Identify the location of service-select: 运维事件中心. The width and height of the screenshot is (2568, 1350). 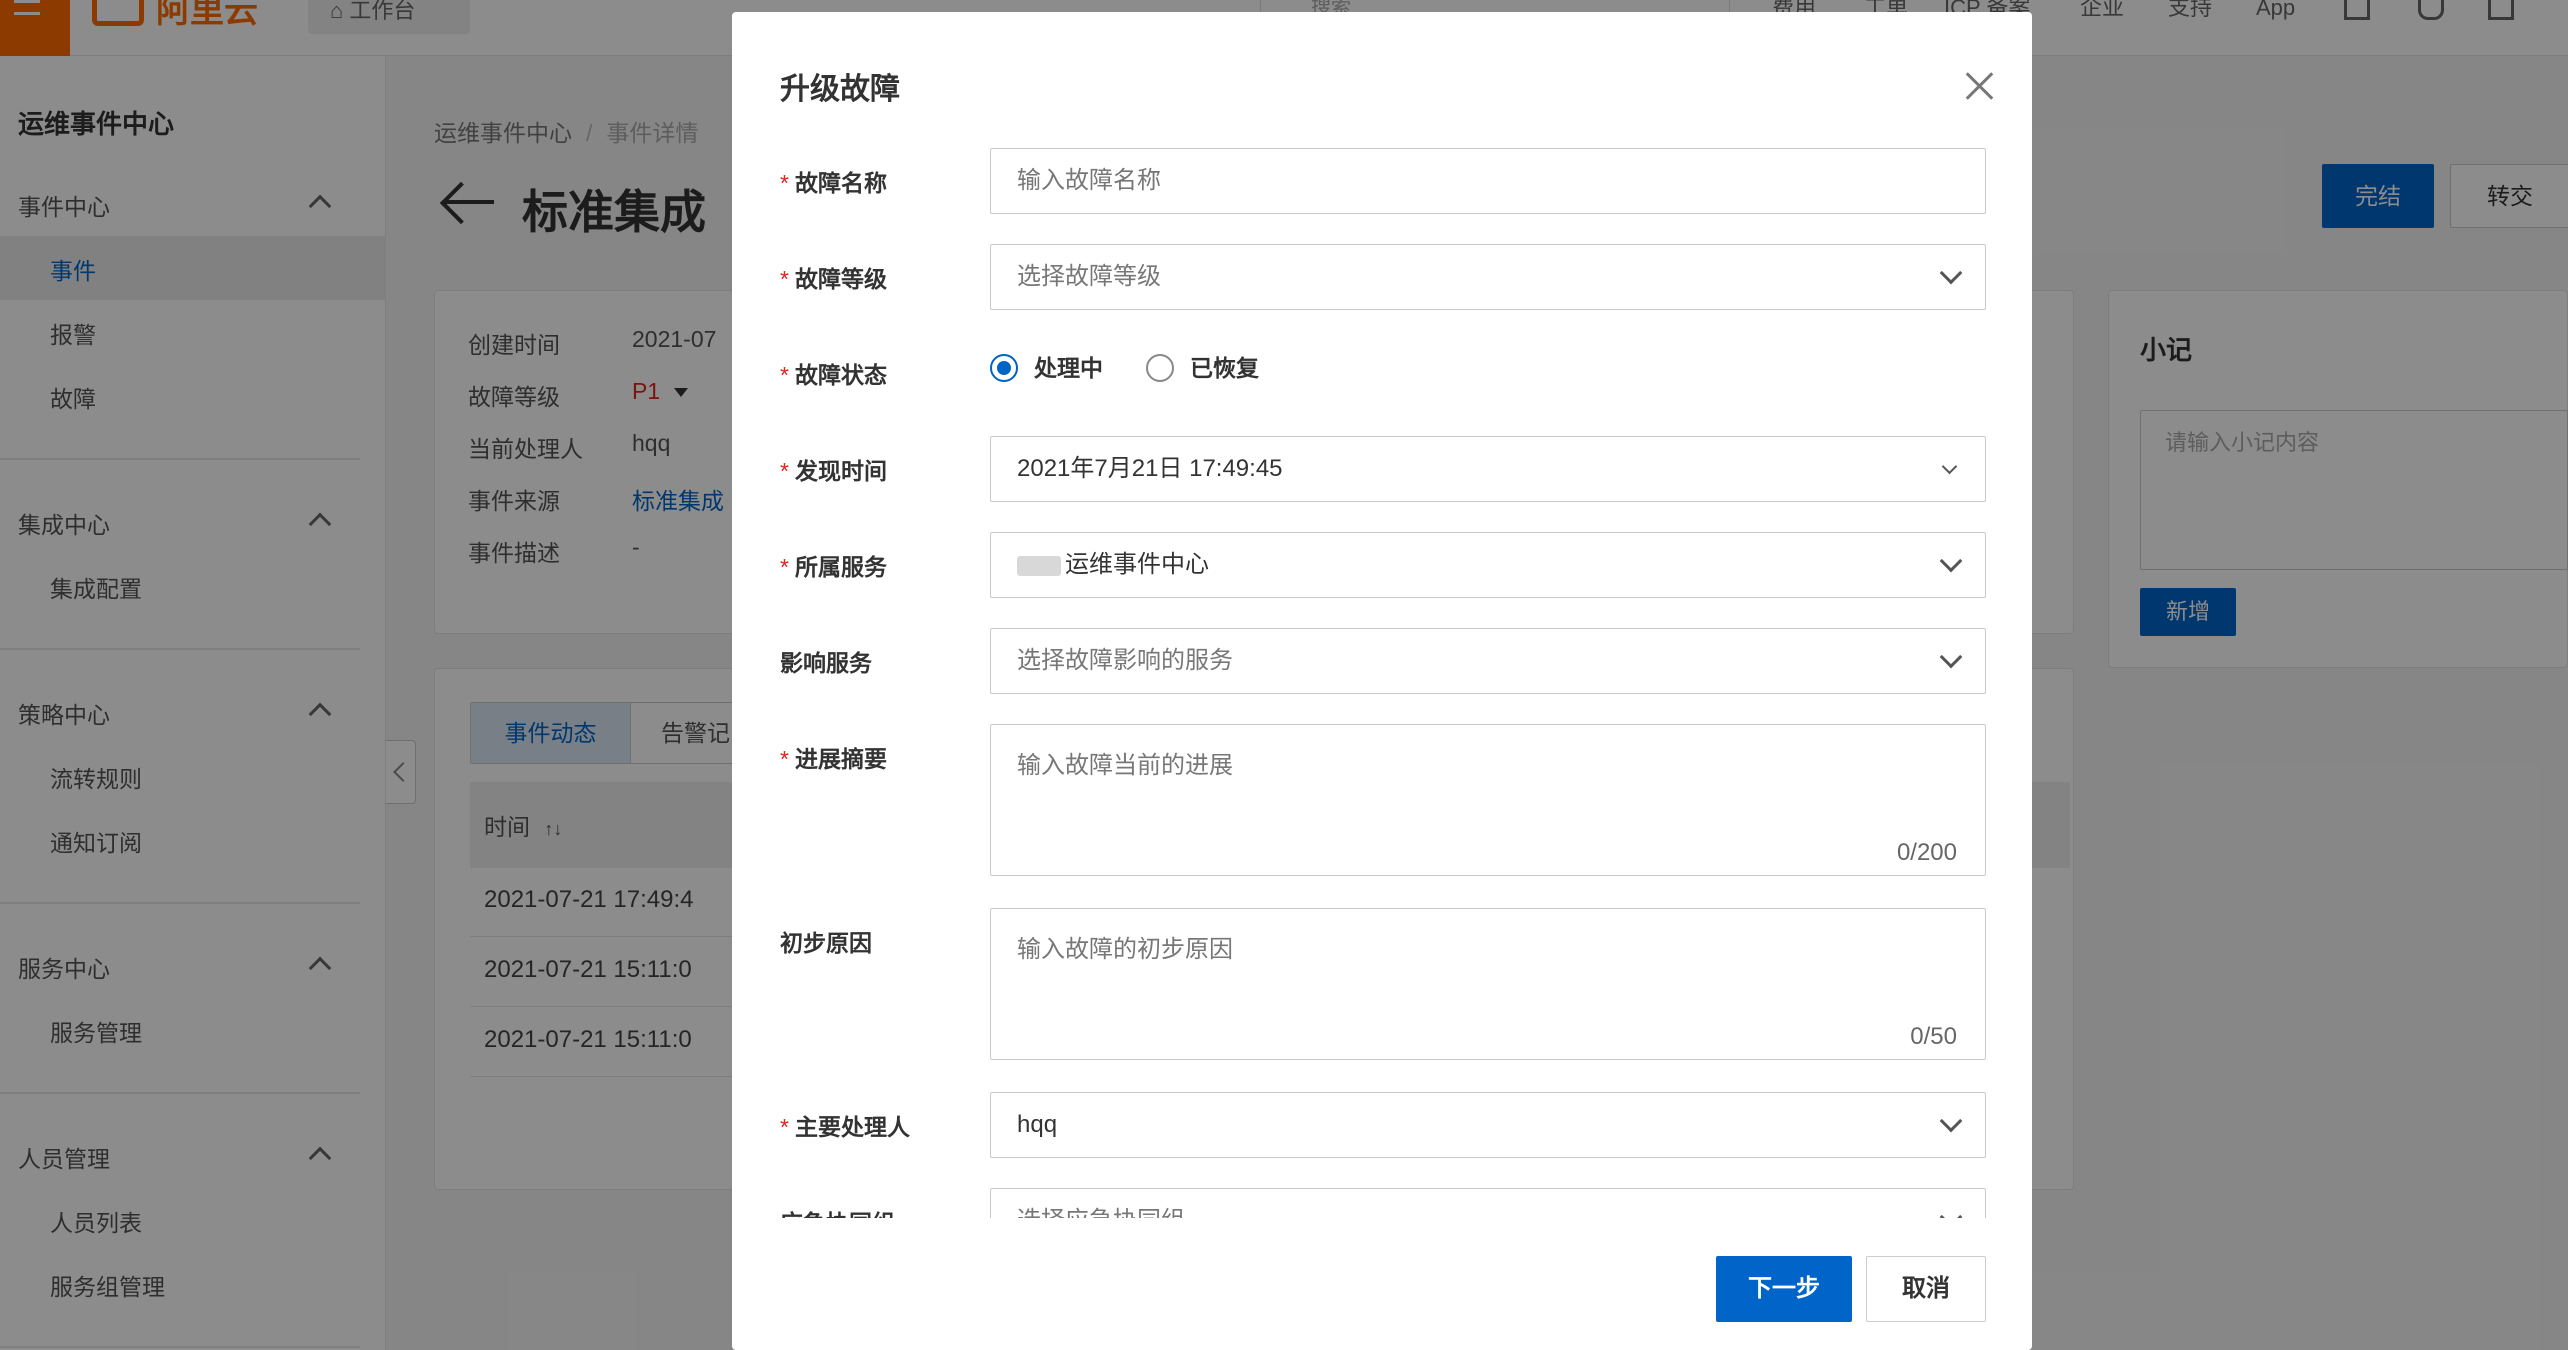
(1488, 565).